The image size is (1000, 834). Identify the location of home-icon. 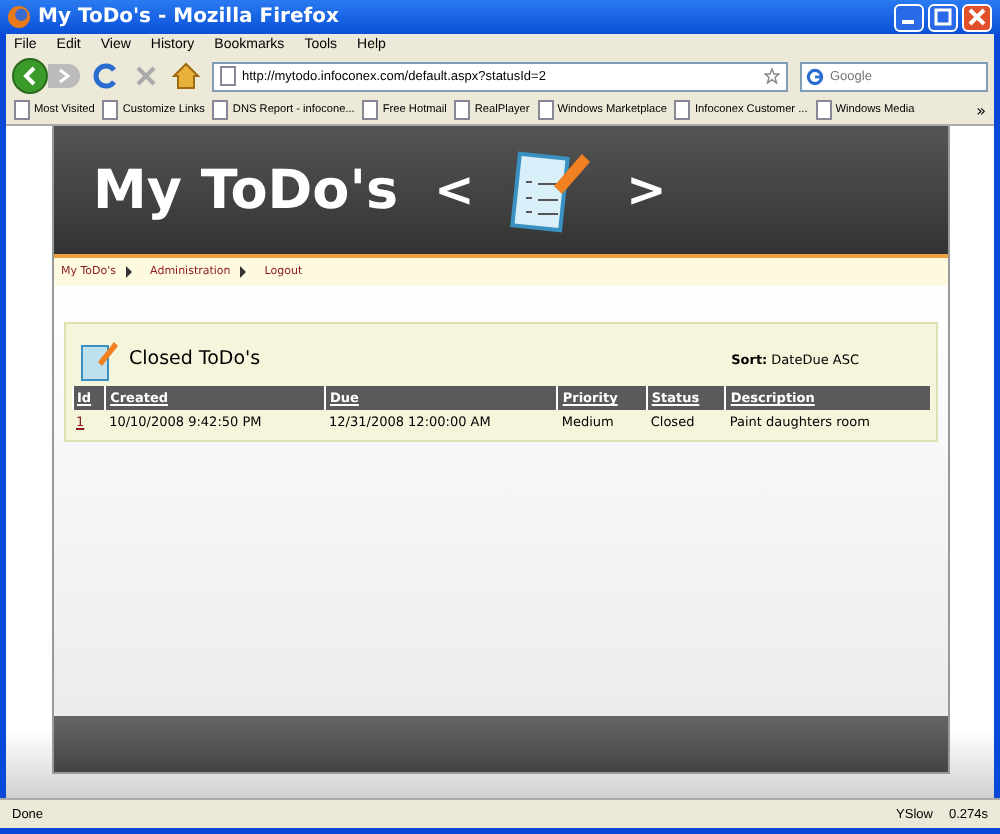
(186, 76).